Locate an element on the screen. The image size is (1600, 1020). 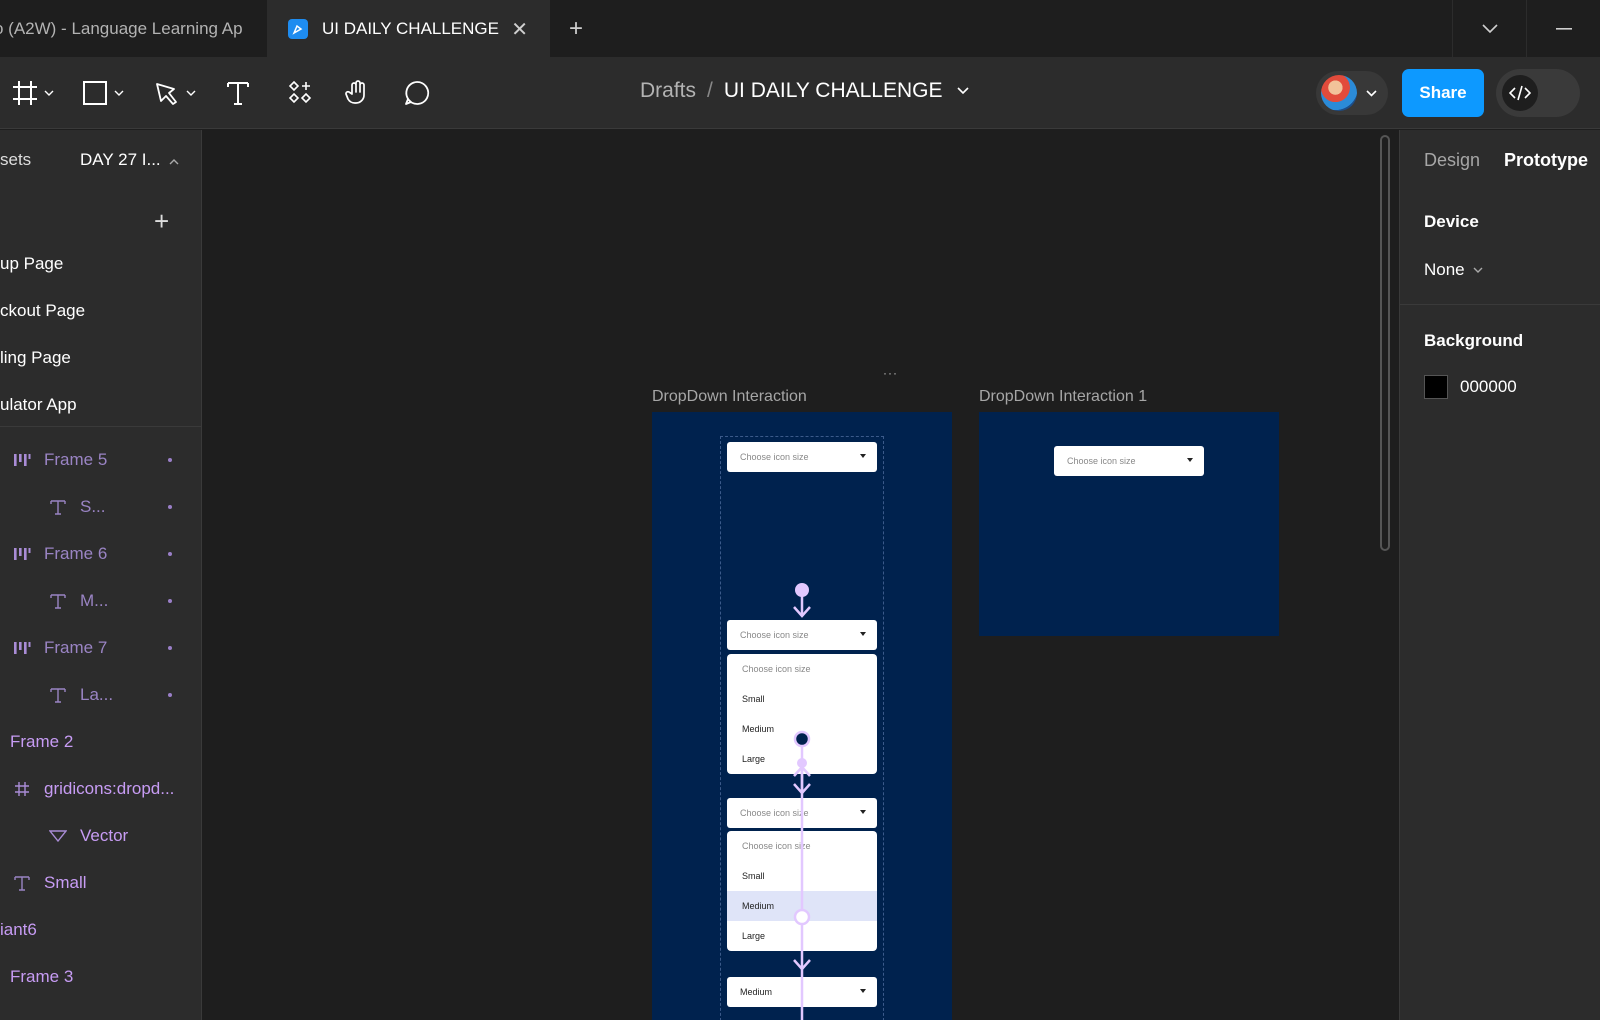
tab-prototype: Prototype is located at coordinates (1546, 160).